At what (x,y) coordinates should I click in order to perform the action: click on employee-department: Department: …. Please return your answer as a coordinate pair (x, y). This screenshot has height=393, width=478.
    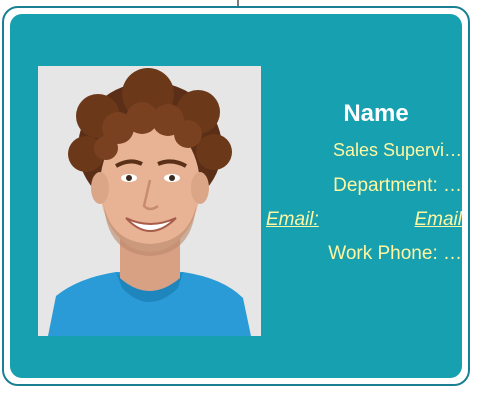
    Looking at the image, I should click on (397, 185).